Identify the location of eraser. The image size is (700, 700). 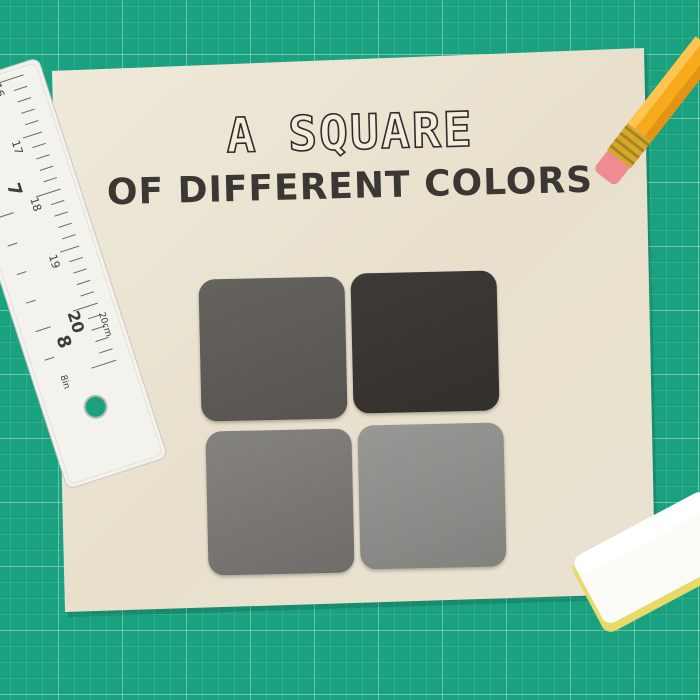
(636, 562).